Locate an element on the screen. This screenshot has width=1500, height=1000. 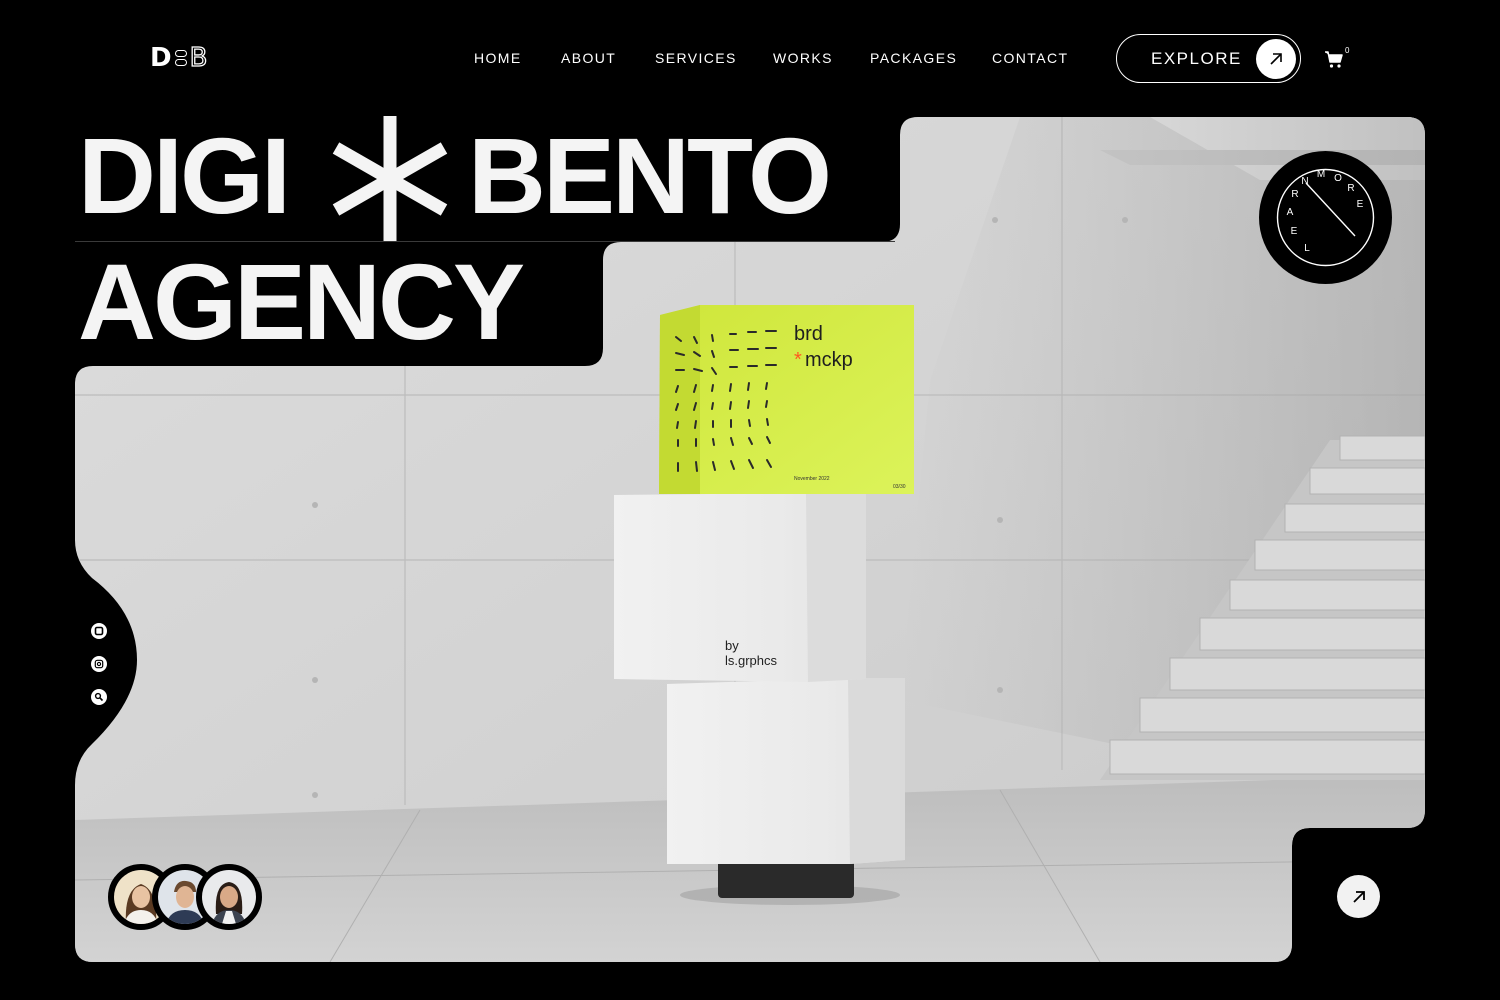
box-top-line1: brd is located at coordinates (808, 334).